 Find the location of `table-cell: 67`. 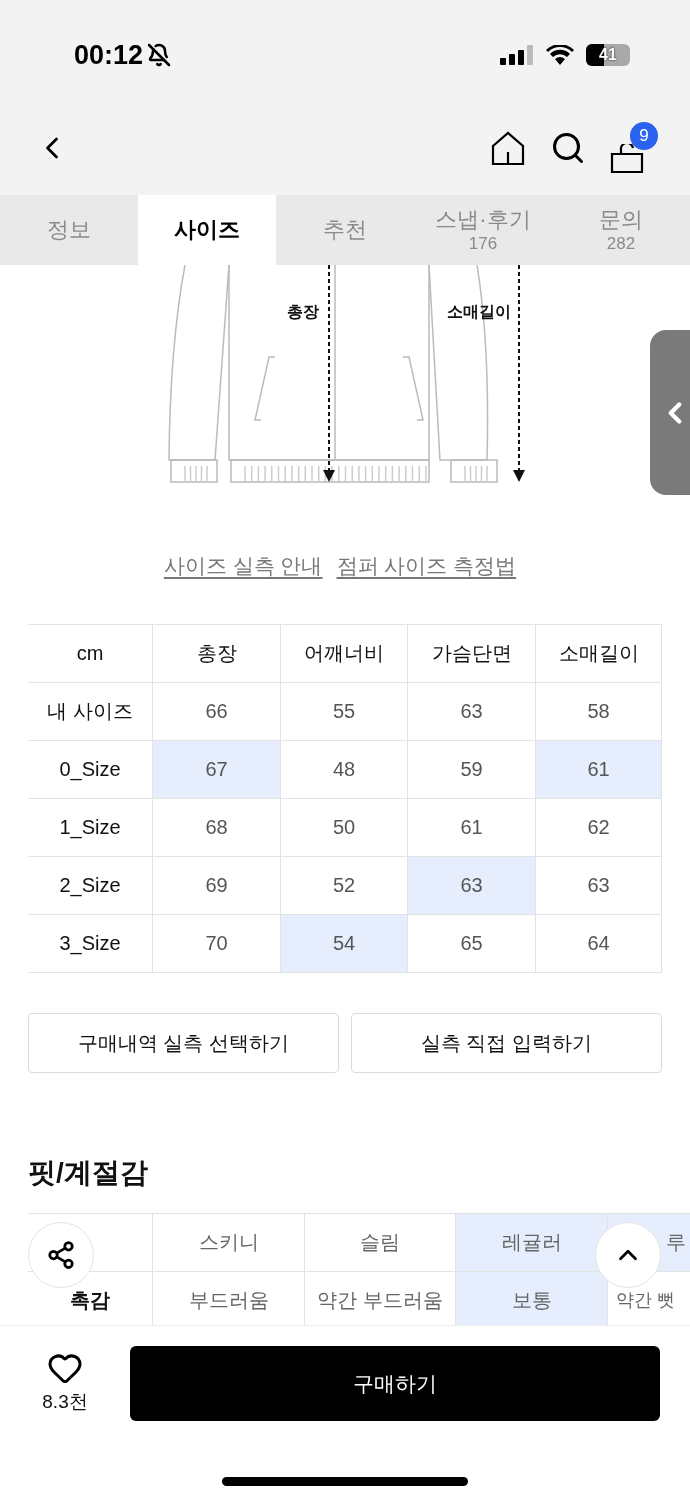

table-cell: 67 is located at coordinates (216, 769).